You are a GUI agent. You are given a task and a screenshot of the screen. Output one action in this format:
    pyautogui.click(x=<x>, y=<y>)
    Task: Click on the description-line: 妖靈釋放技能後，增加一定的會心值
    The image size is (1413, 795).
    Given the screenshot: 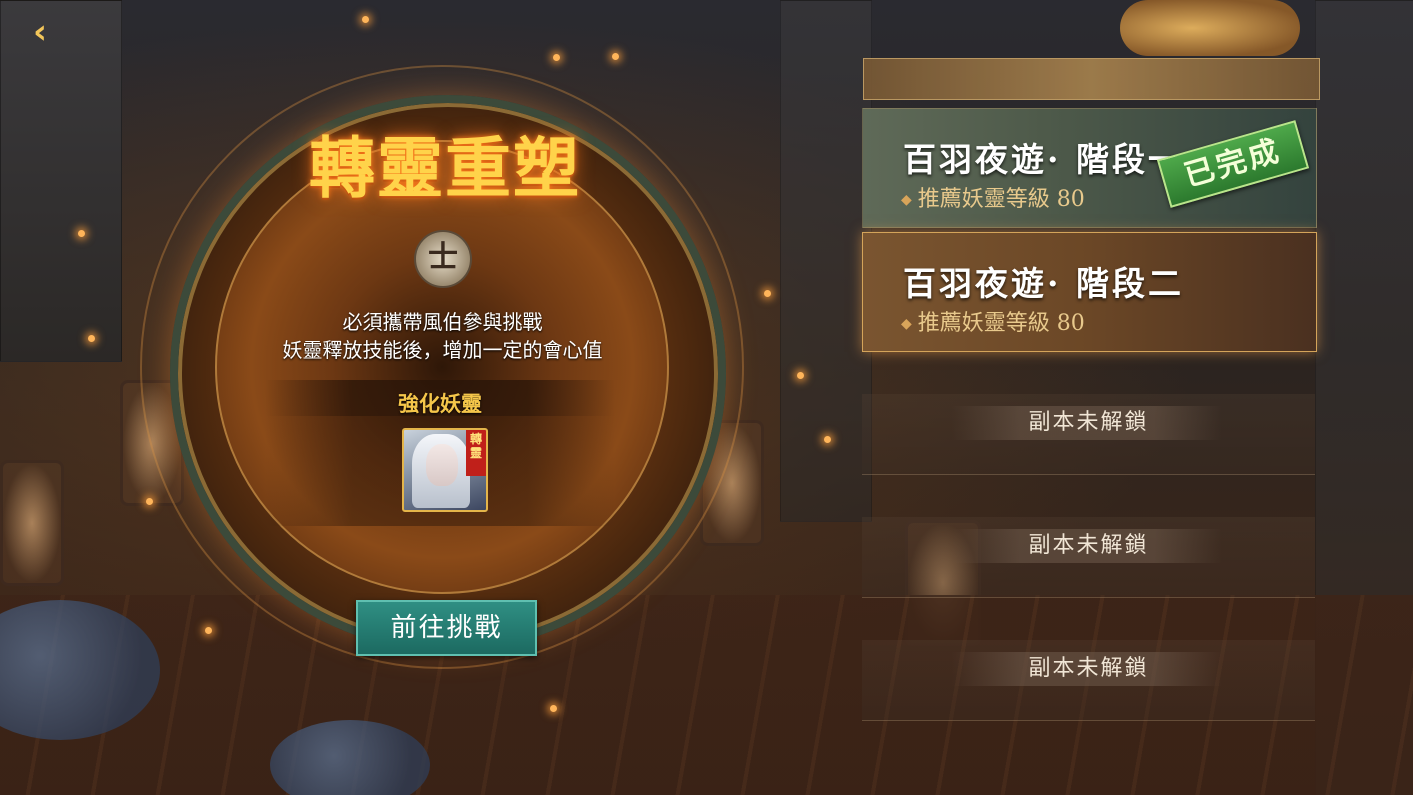 What is the action you would take?
    pyautogui.click(x=442, y=350)
    